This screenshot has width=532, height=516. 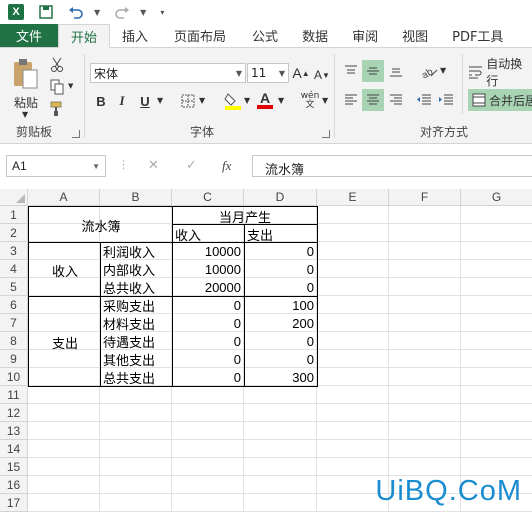 What do you see at coordinates (265, 100) in the screenshot?
I see `font-color-icon: A` at bounding box center [265, 100].